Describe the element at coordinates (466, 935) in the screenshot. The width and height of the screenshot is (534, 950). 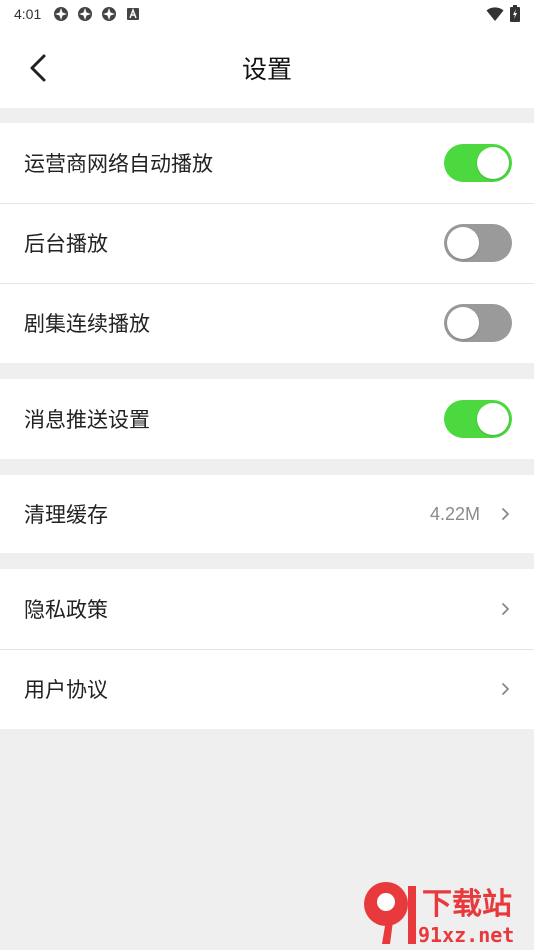
I see `watermark-url: 91xz.net` at that location.